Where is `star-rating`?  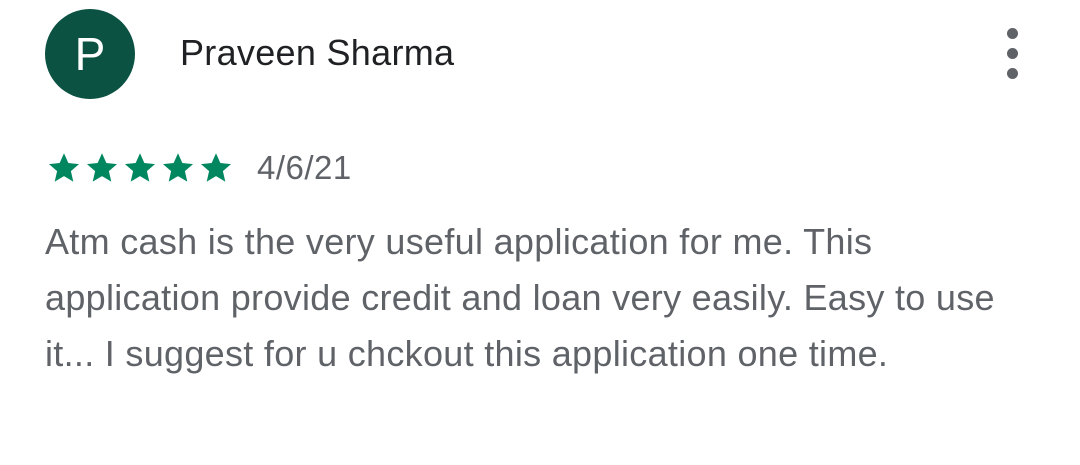
star-rating is located at coordinates (140, 168).